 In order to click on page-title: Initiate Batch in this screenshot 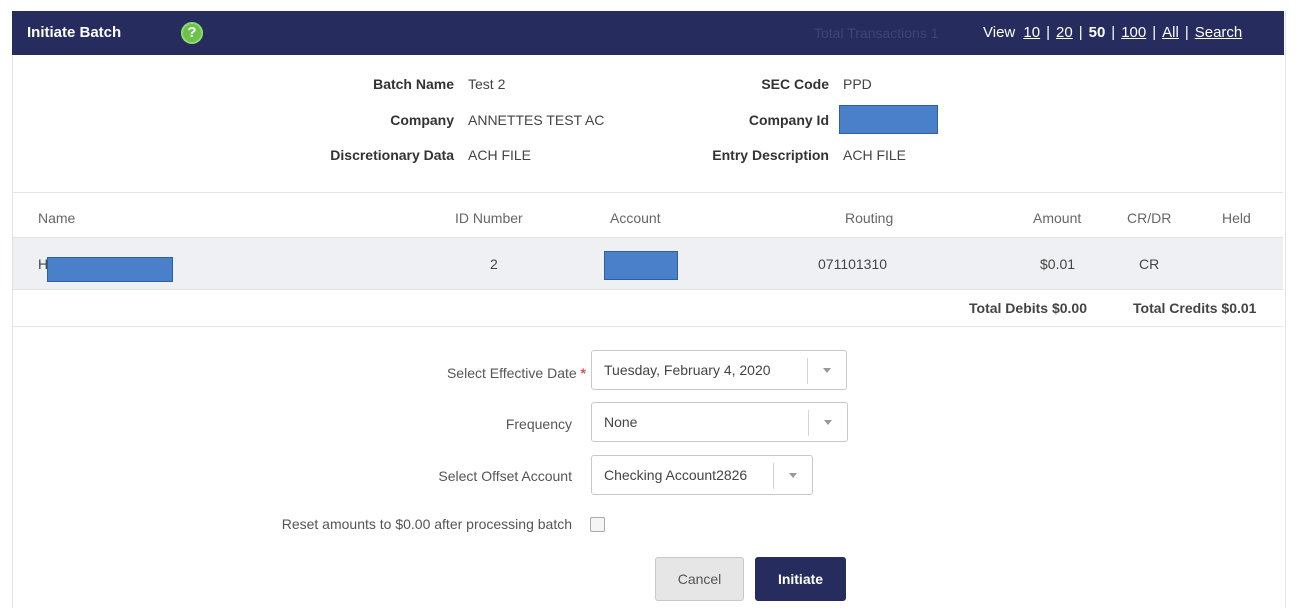, I will do `click(74, 32)`.